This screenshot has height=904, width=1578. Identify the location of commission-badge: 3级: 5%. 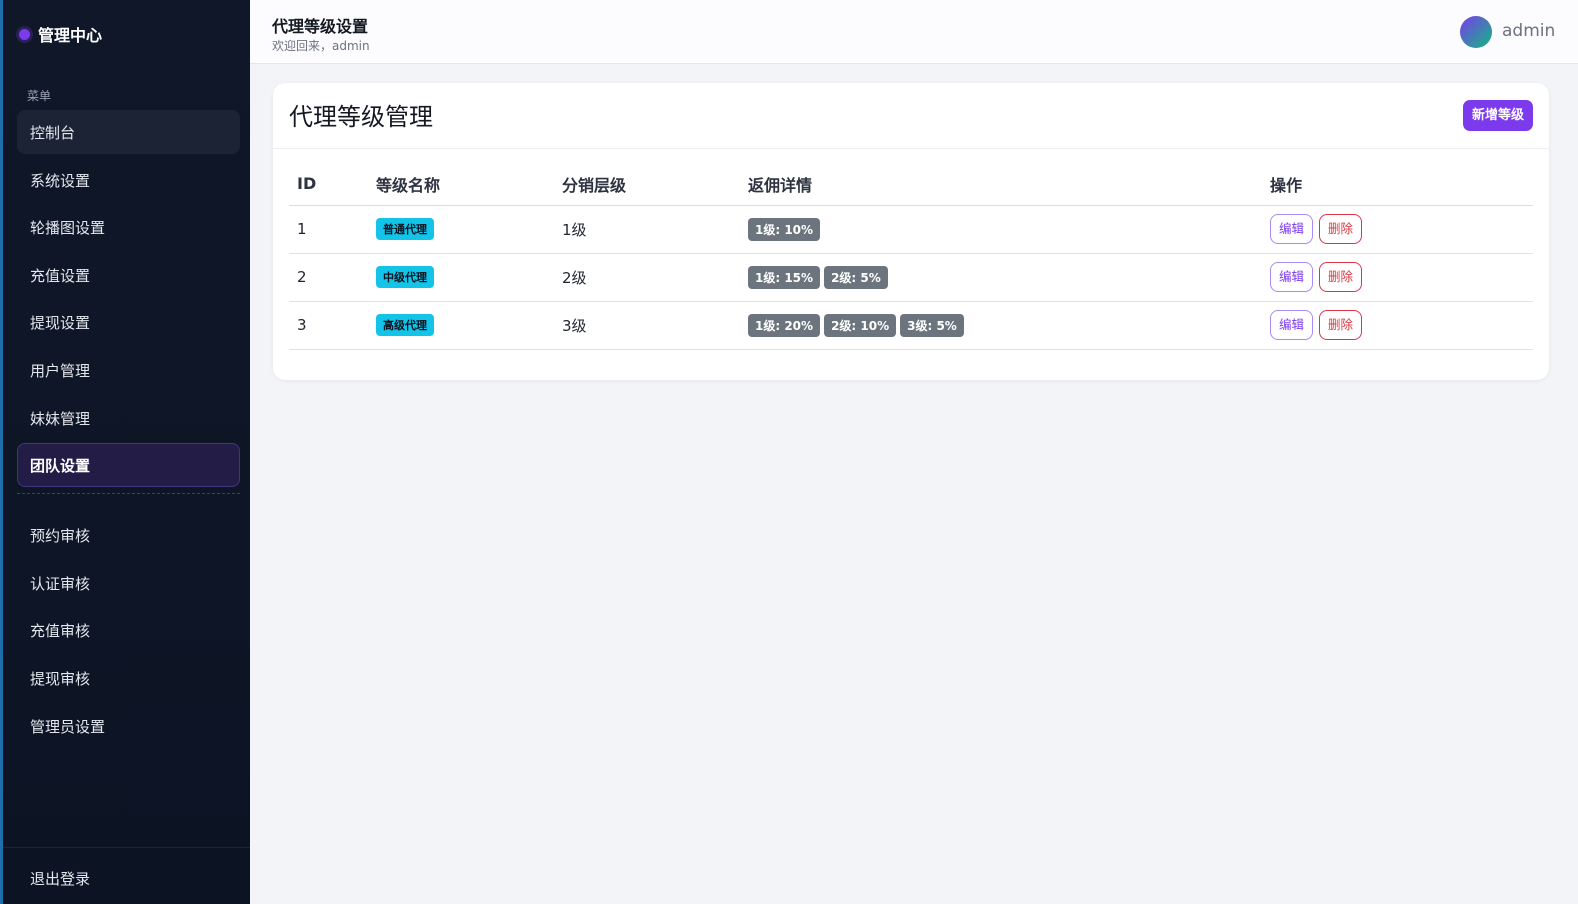
(932, 325).